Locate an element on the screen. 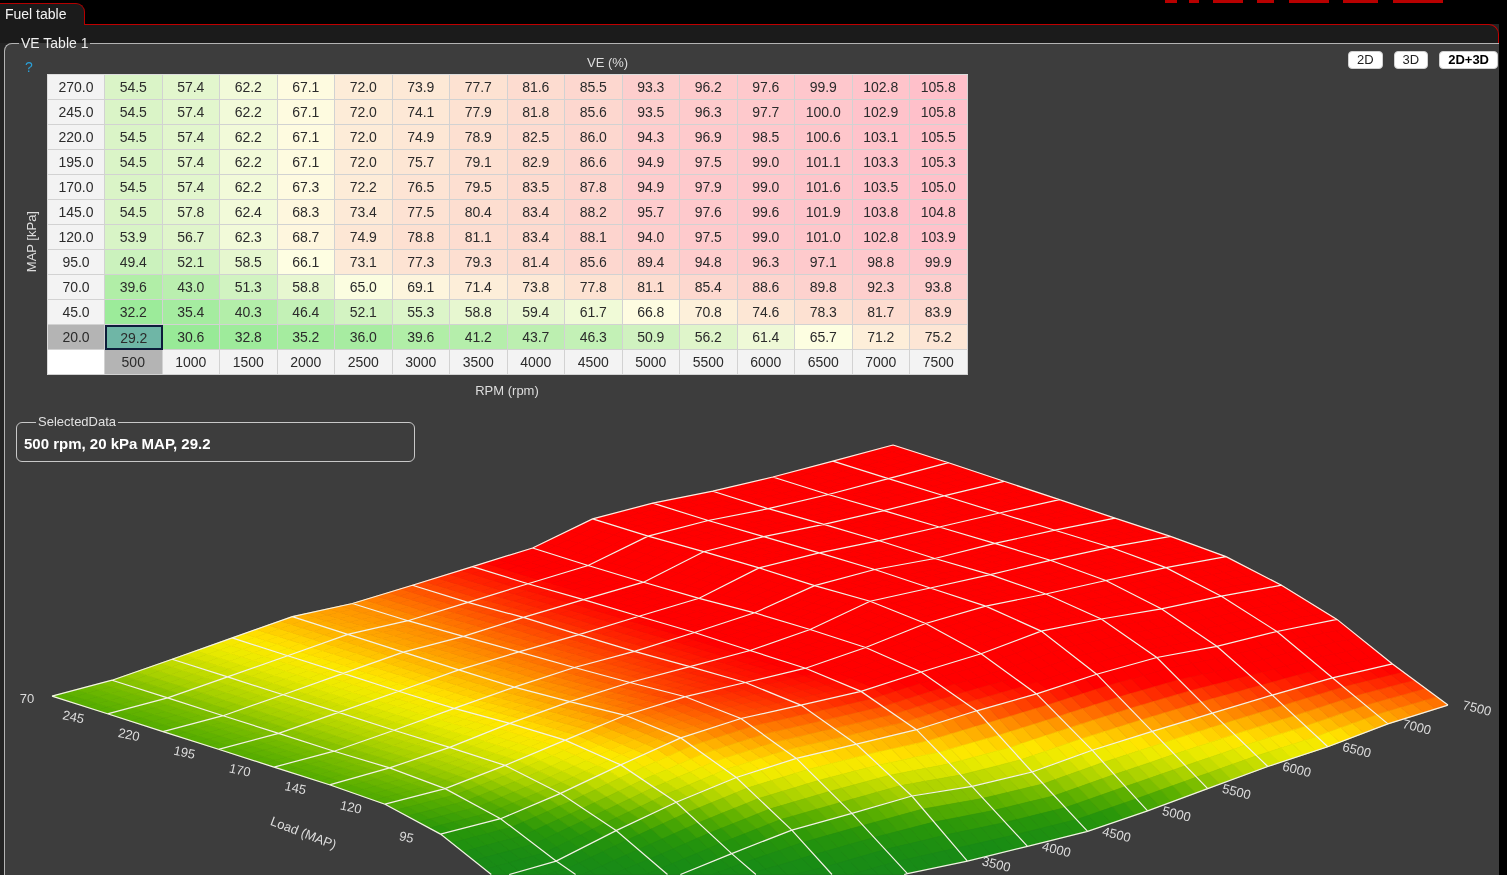  table-cell: 103.9 is located at coordinates (939, 237).